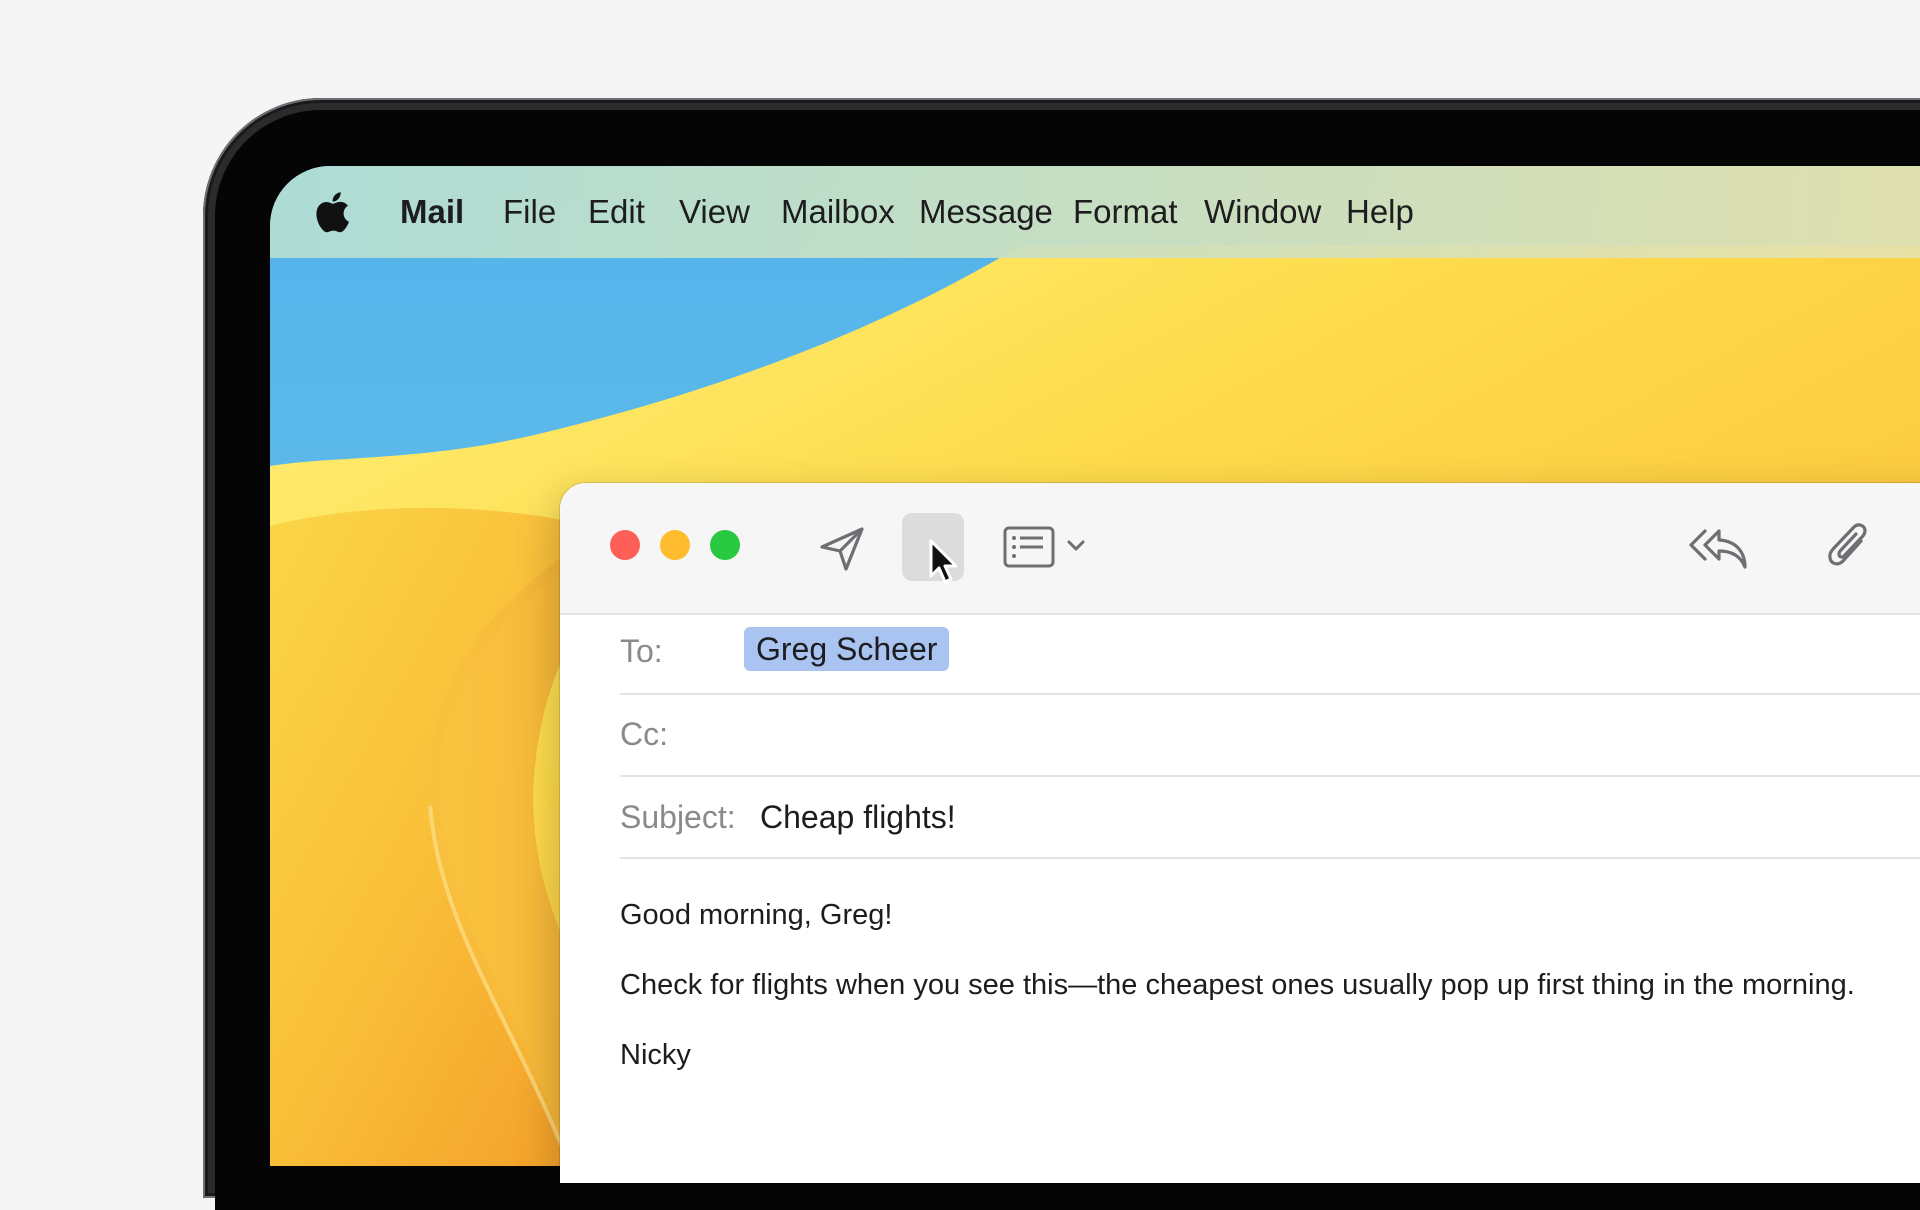 This screenshot has height=1210, width=1920. Describe the element at coordinates (1718, 547) in the screenshot. I see `reply-all-icon` at that location.